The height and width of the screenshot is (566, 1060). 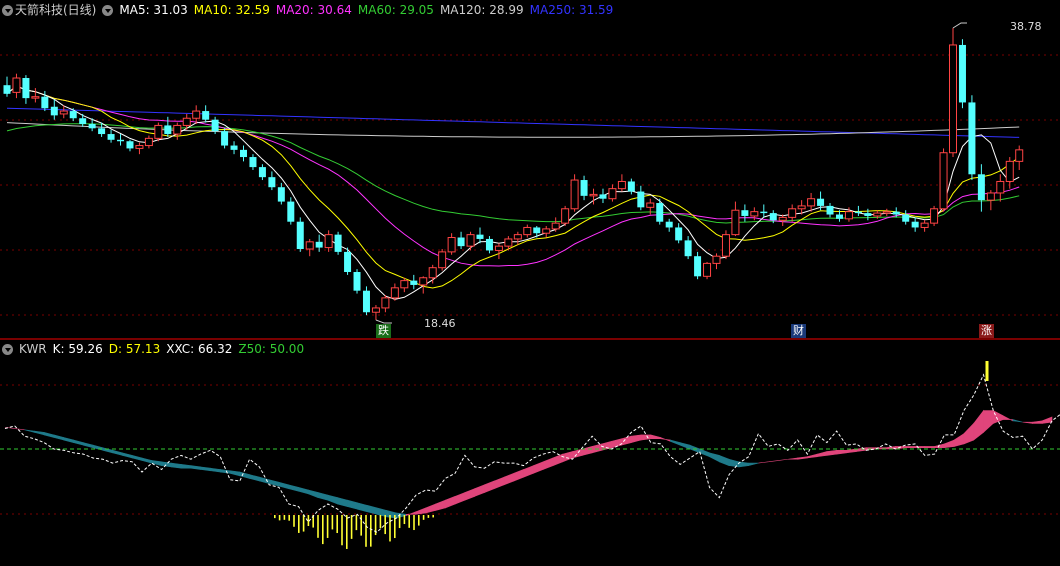 I want to click on indicator-panel-header: KWR K: 59.26 D: 57.13 XXC: 66.32 Z50: 50.00, so click(x=156, y=349).